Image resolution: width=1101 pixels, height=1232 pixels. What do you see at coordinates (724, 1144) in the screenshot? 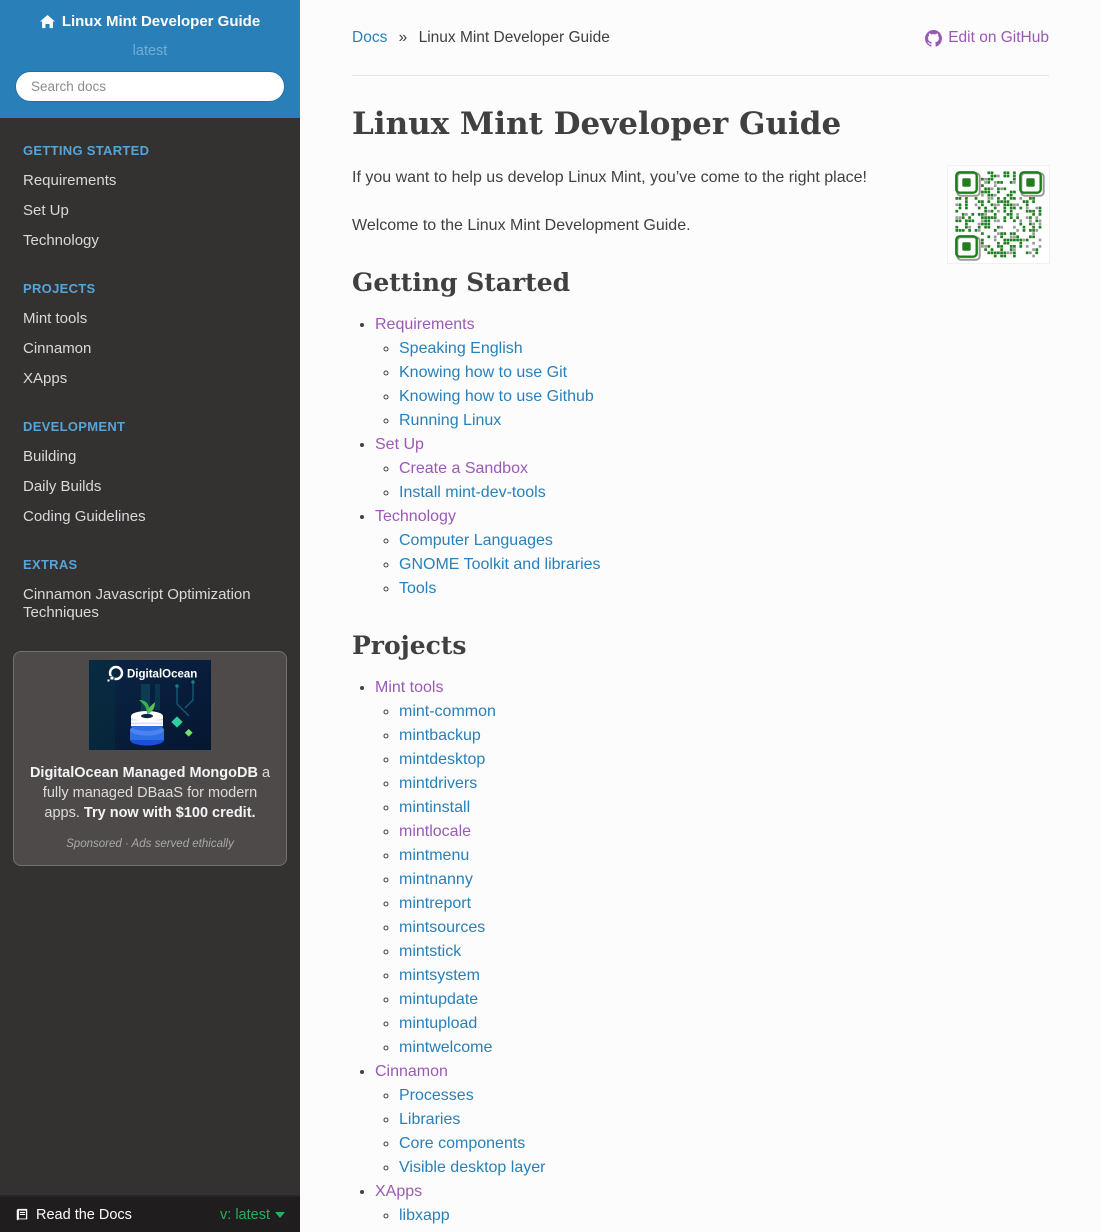
I see `toc-item: Core components` at bounding box center [724, 1144].